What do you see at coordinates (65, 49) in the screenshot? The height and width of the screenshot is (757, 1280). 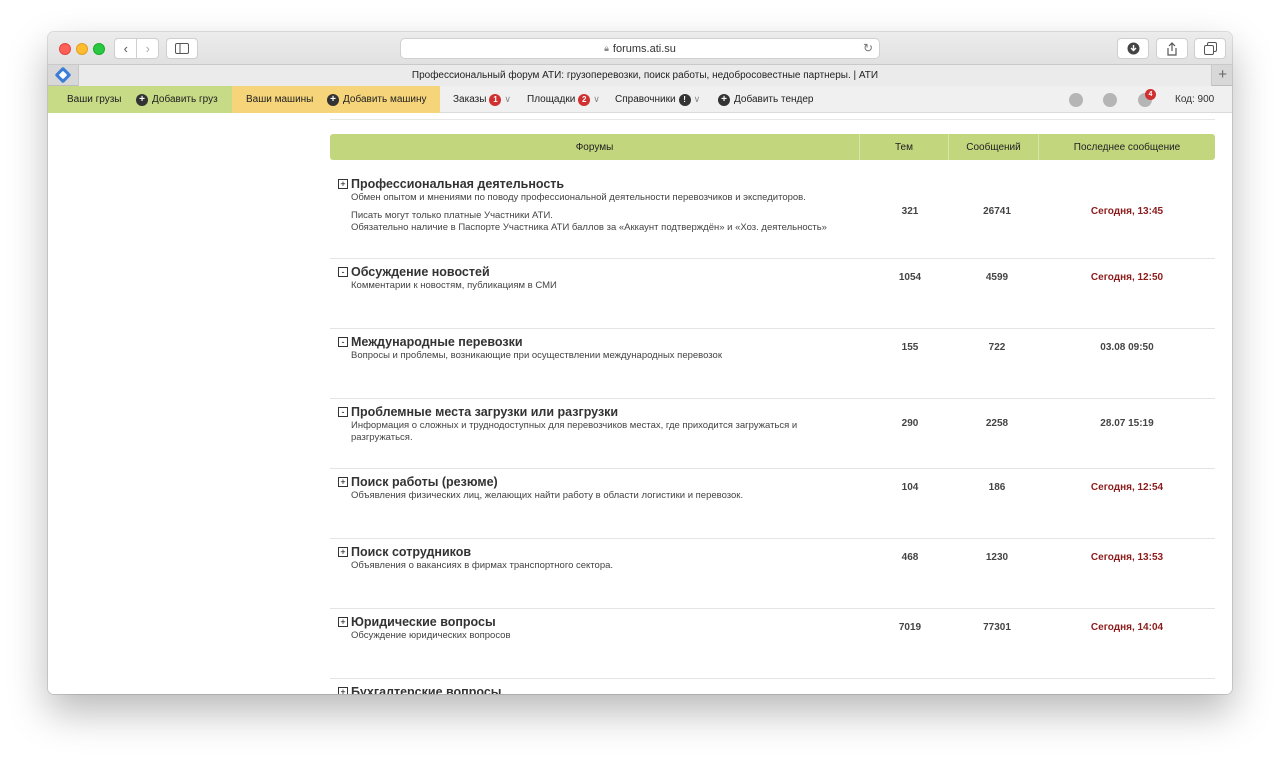 I see `close-window-button` at bounding box center [65, 49].